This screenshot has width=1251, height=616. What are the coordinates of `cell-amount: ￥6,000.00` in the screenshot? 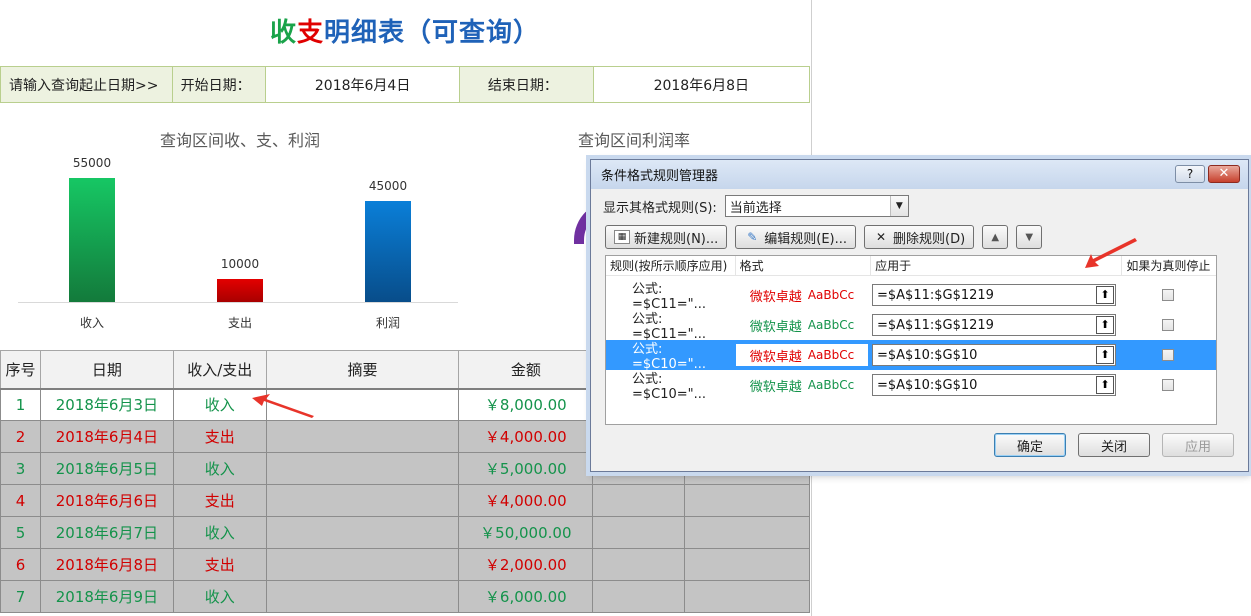 It's located at (526, 596).